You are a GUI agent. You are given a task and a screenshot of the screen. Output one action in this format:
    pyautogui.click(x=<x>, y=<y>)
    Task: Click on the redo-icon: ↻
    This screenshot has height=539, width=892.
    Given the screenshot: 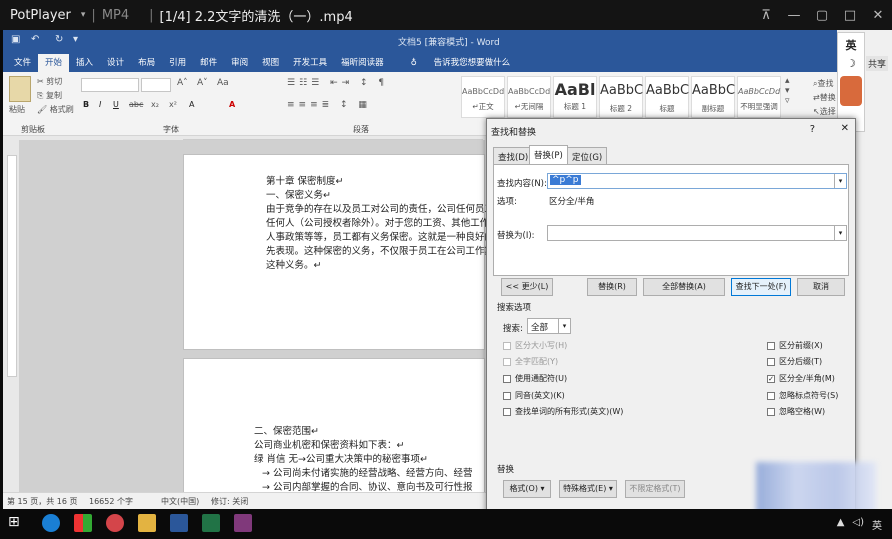 What is the action you would take?
    pyautogui.click(x=59, y=39)
    